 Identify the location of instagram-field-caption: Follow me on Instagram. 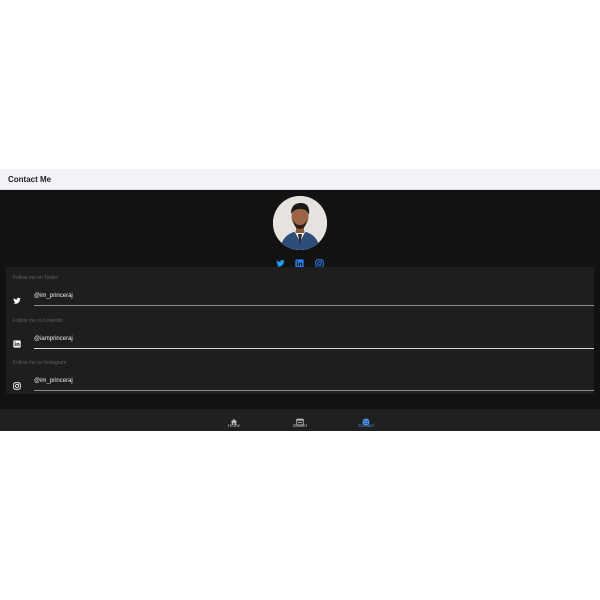
(40, 363).